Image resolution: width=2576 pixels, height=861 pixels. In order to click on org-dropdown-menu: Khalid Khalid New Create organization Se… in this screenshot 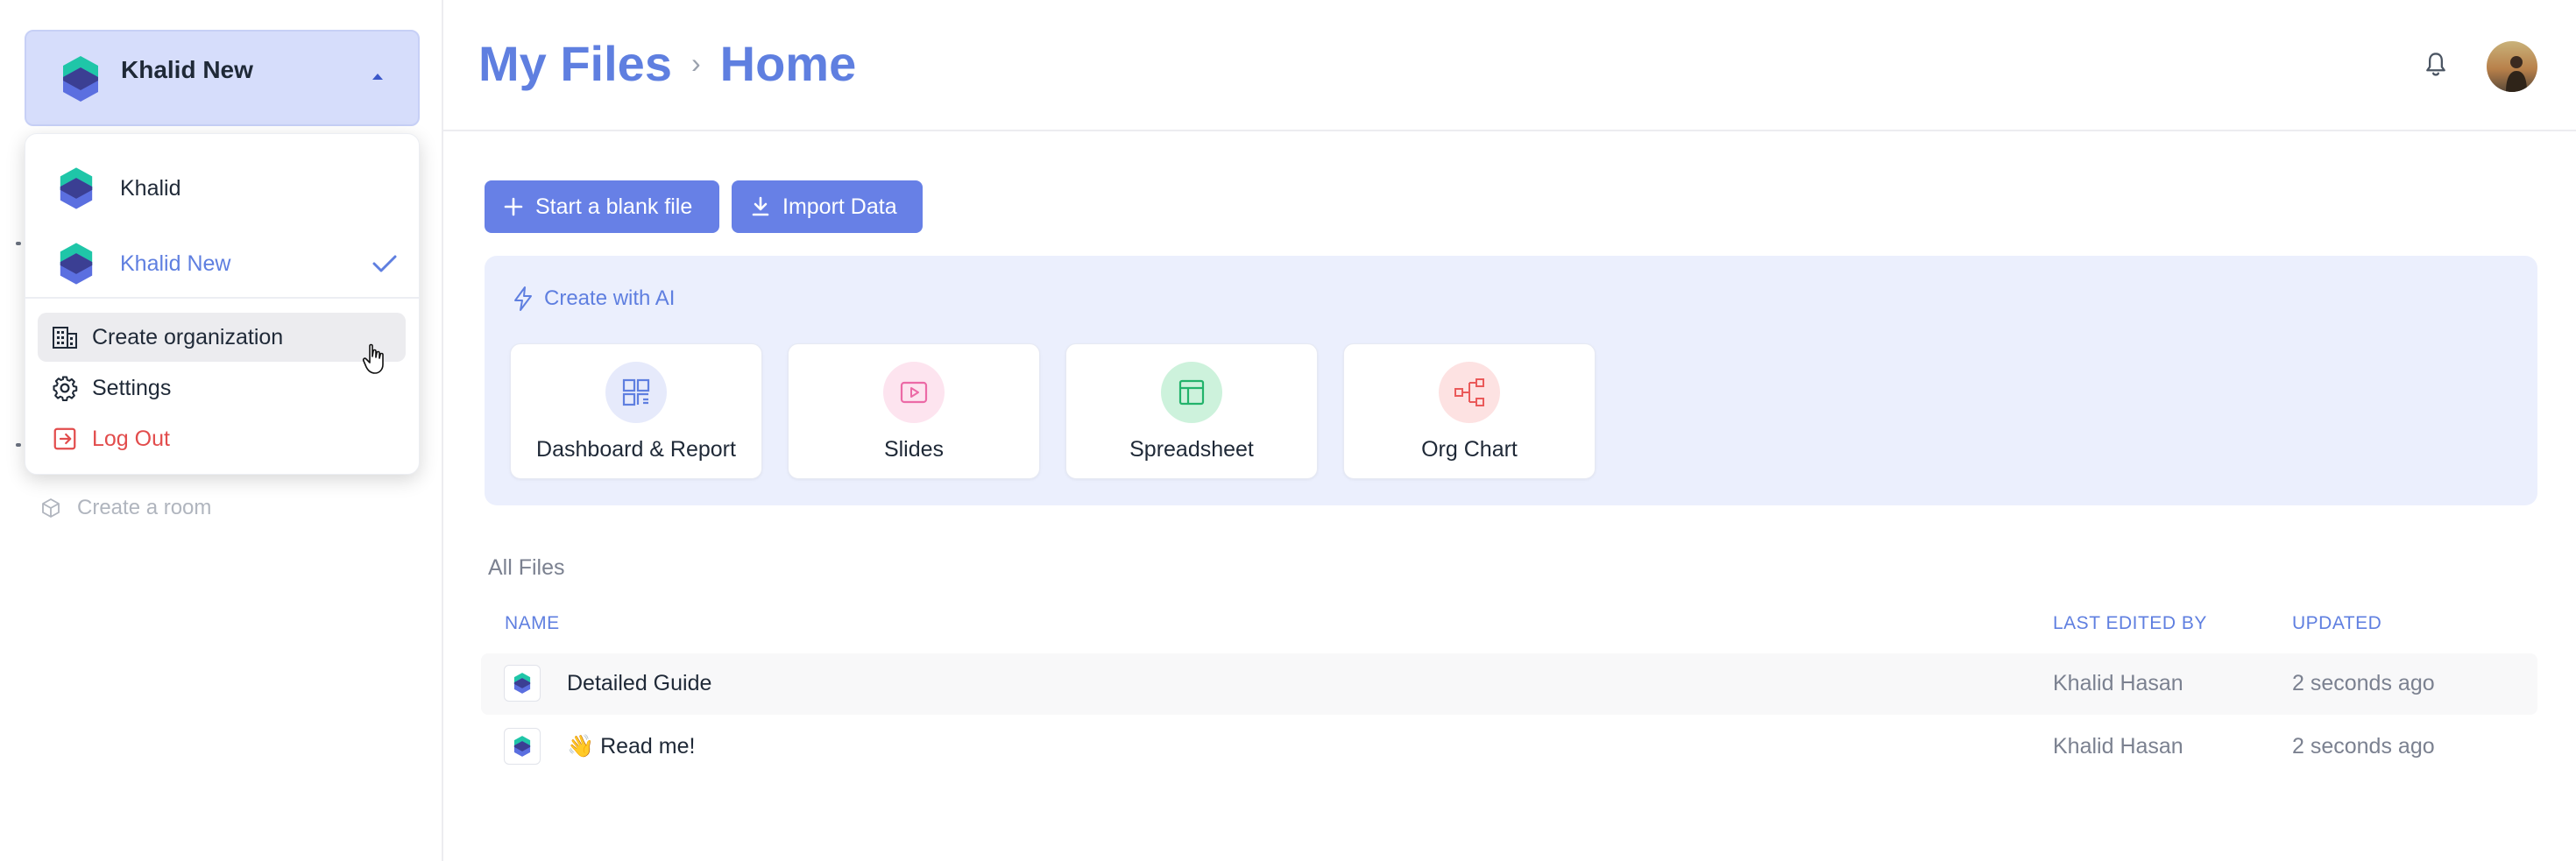, I will do `click(222, 304)`.